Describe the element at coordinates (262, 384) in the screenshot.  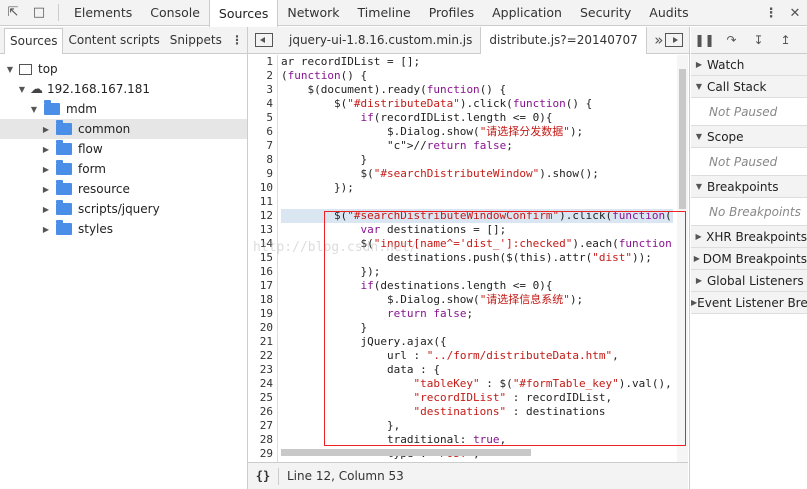
I see `line-number: 24` at that location.